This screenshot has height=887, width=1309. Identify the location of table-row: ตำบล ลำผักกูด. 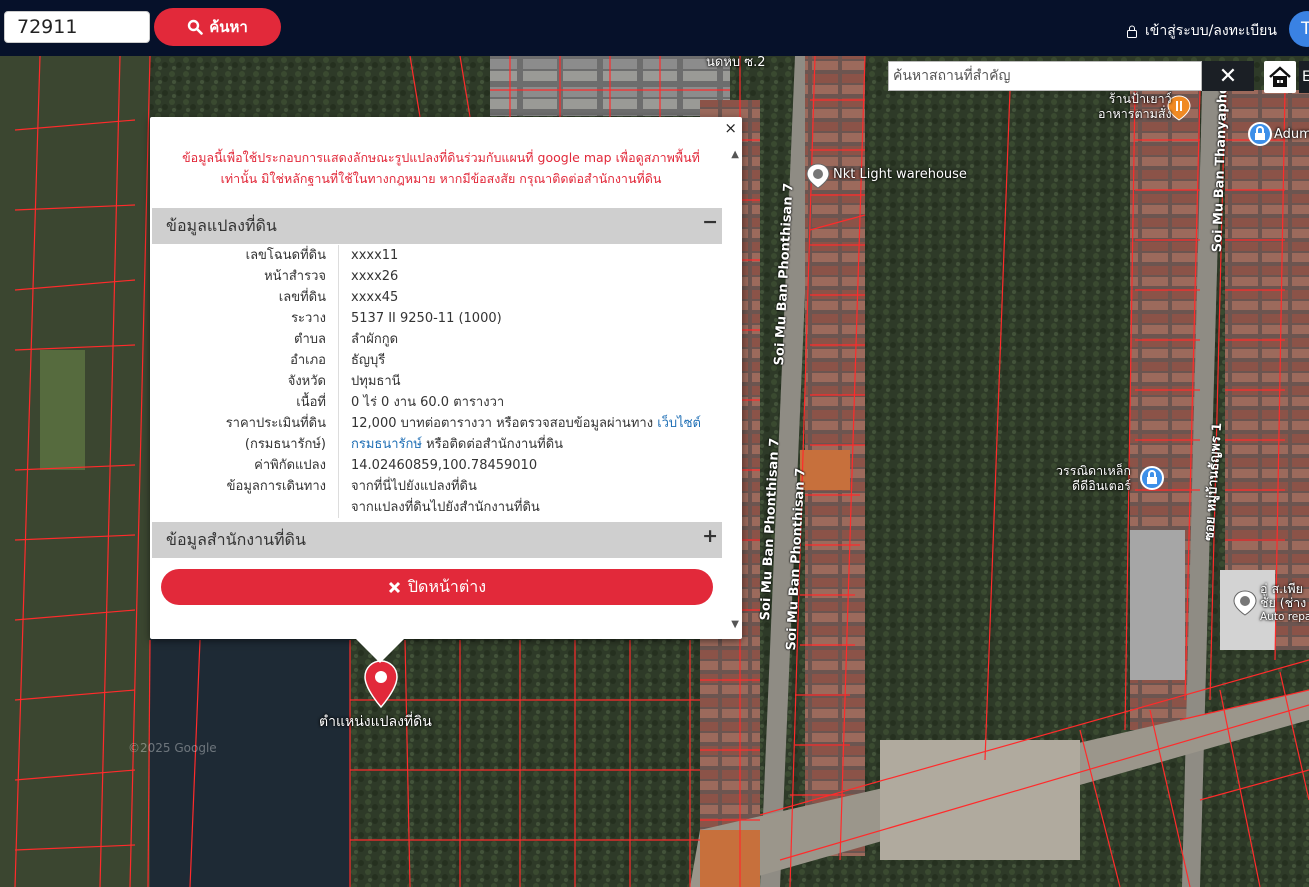
(437, 339).